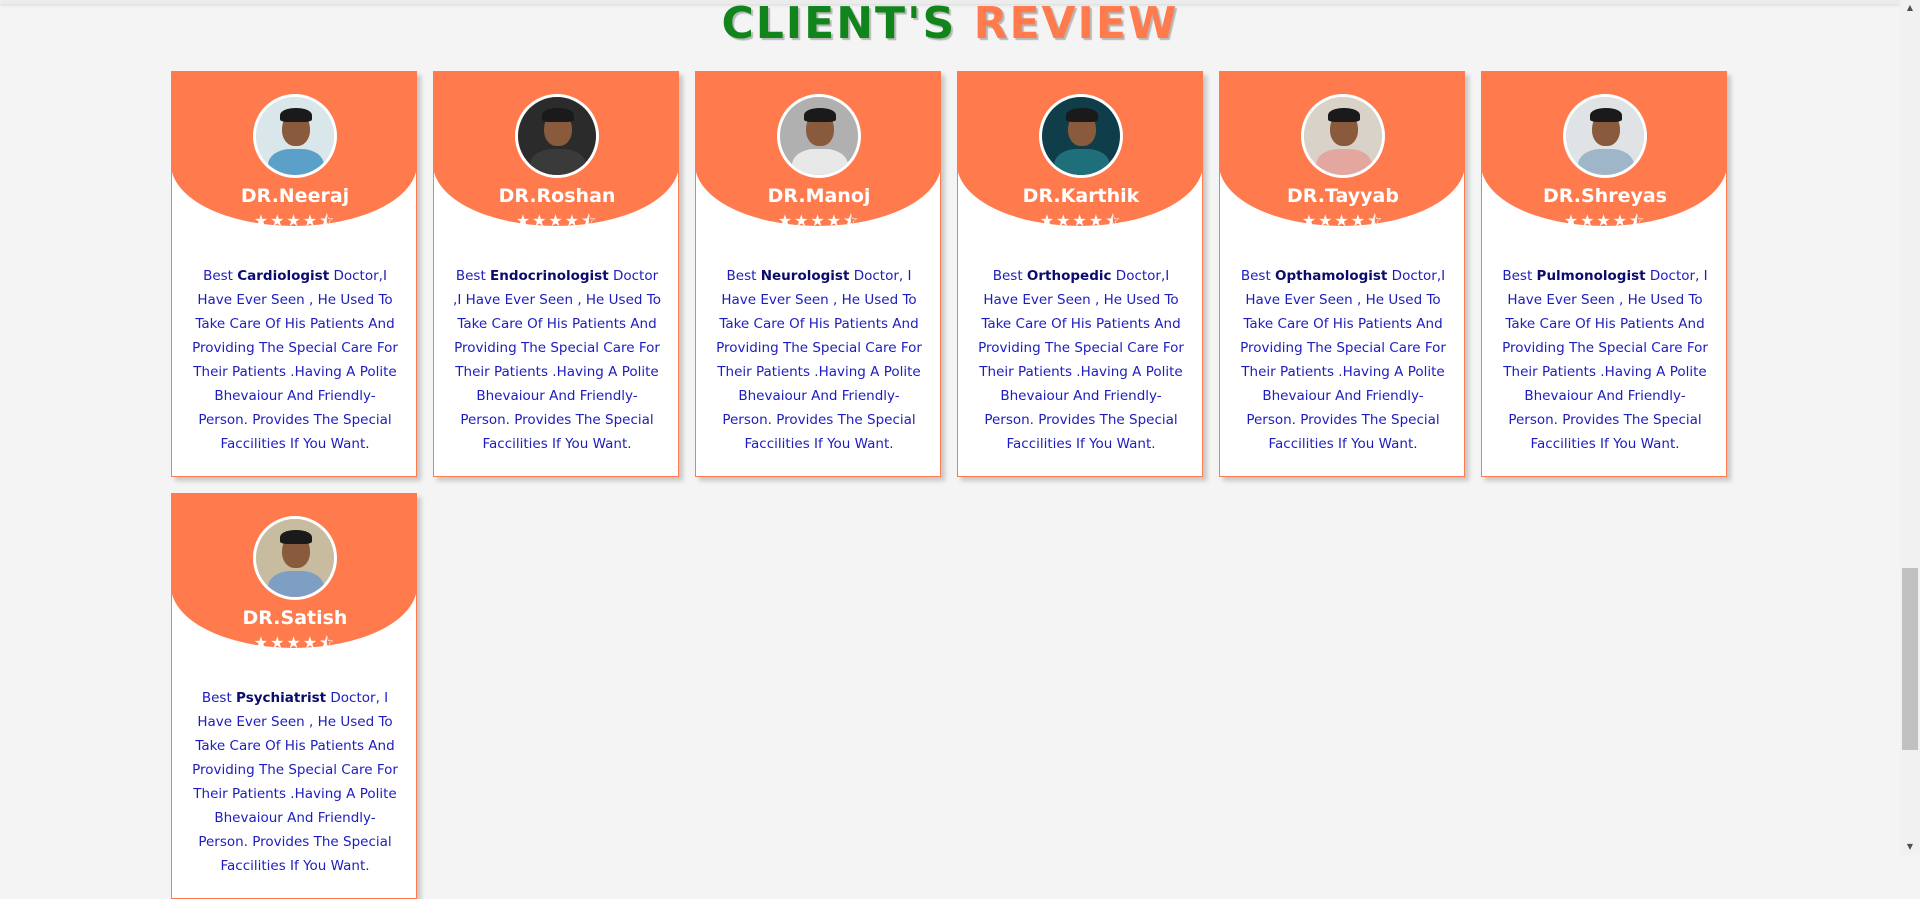  I want to click on specialty: Cardiologist, so click(283, 276).